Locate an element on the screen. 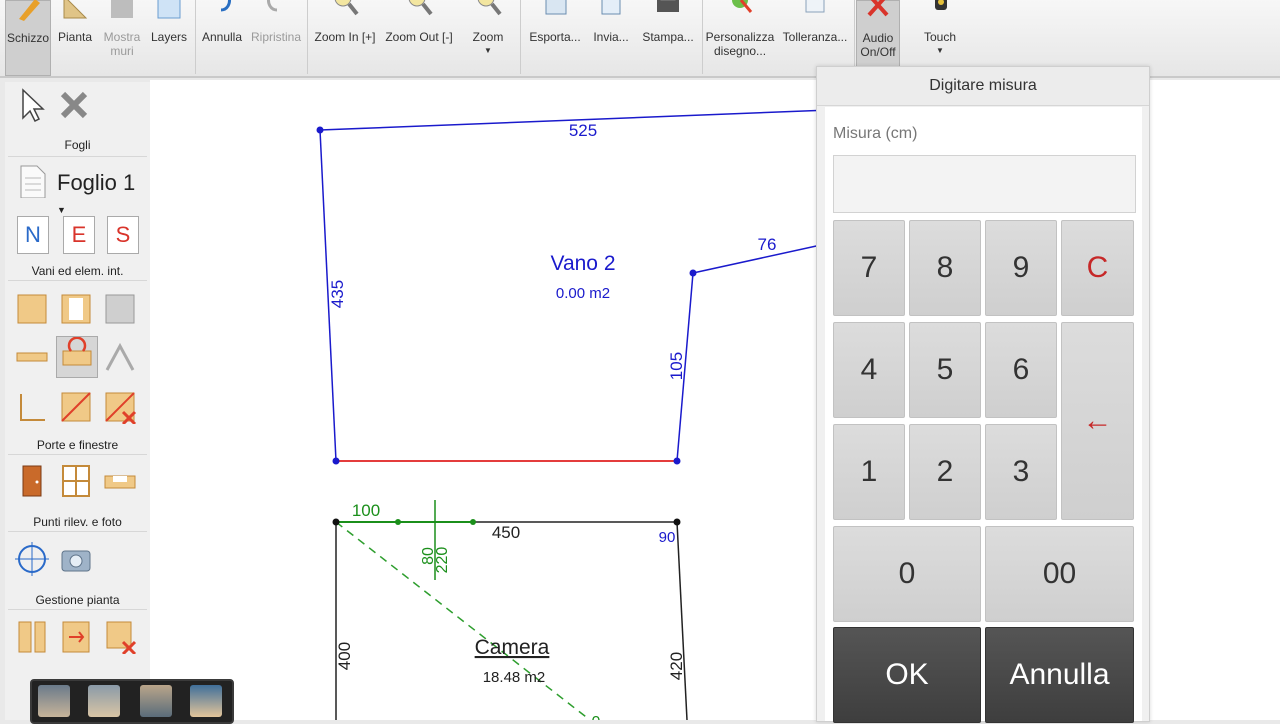 This screenshot has width=1280, height=724. room-name: Camera is located at coordinates (512, 647).